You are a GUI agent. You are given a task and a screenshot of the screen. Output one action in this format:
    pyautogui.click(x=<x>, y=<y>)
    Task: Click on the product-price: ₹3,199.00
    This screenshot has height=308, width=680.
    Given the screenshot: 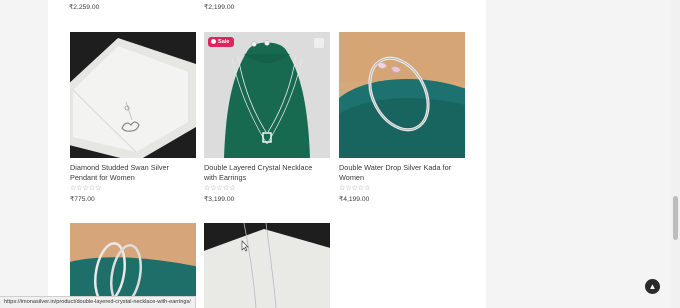 What is the action you would take?
    pyautogui.click(x=219, y=199)
    